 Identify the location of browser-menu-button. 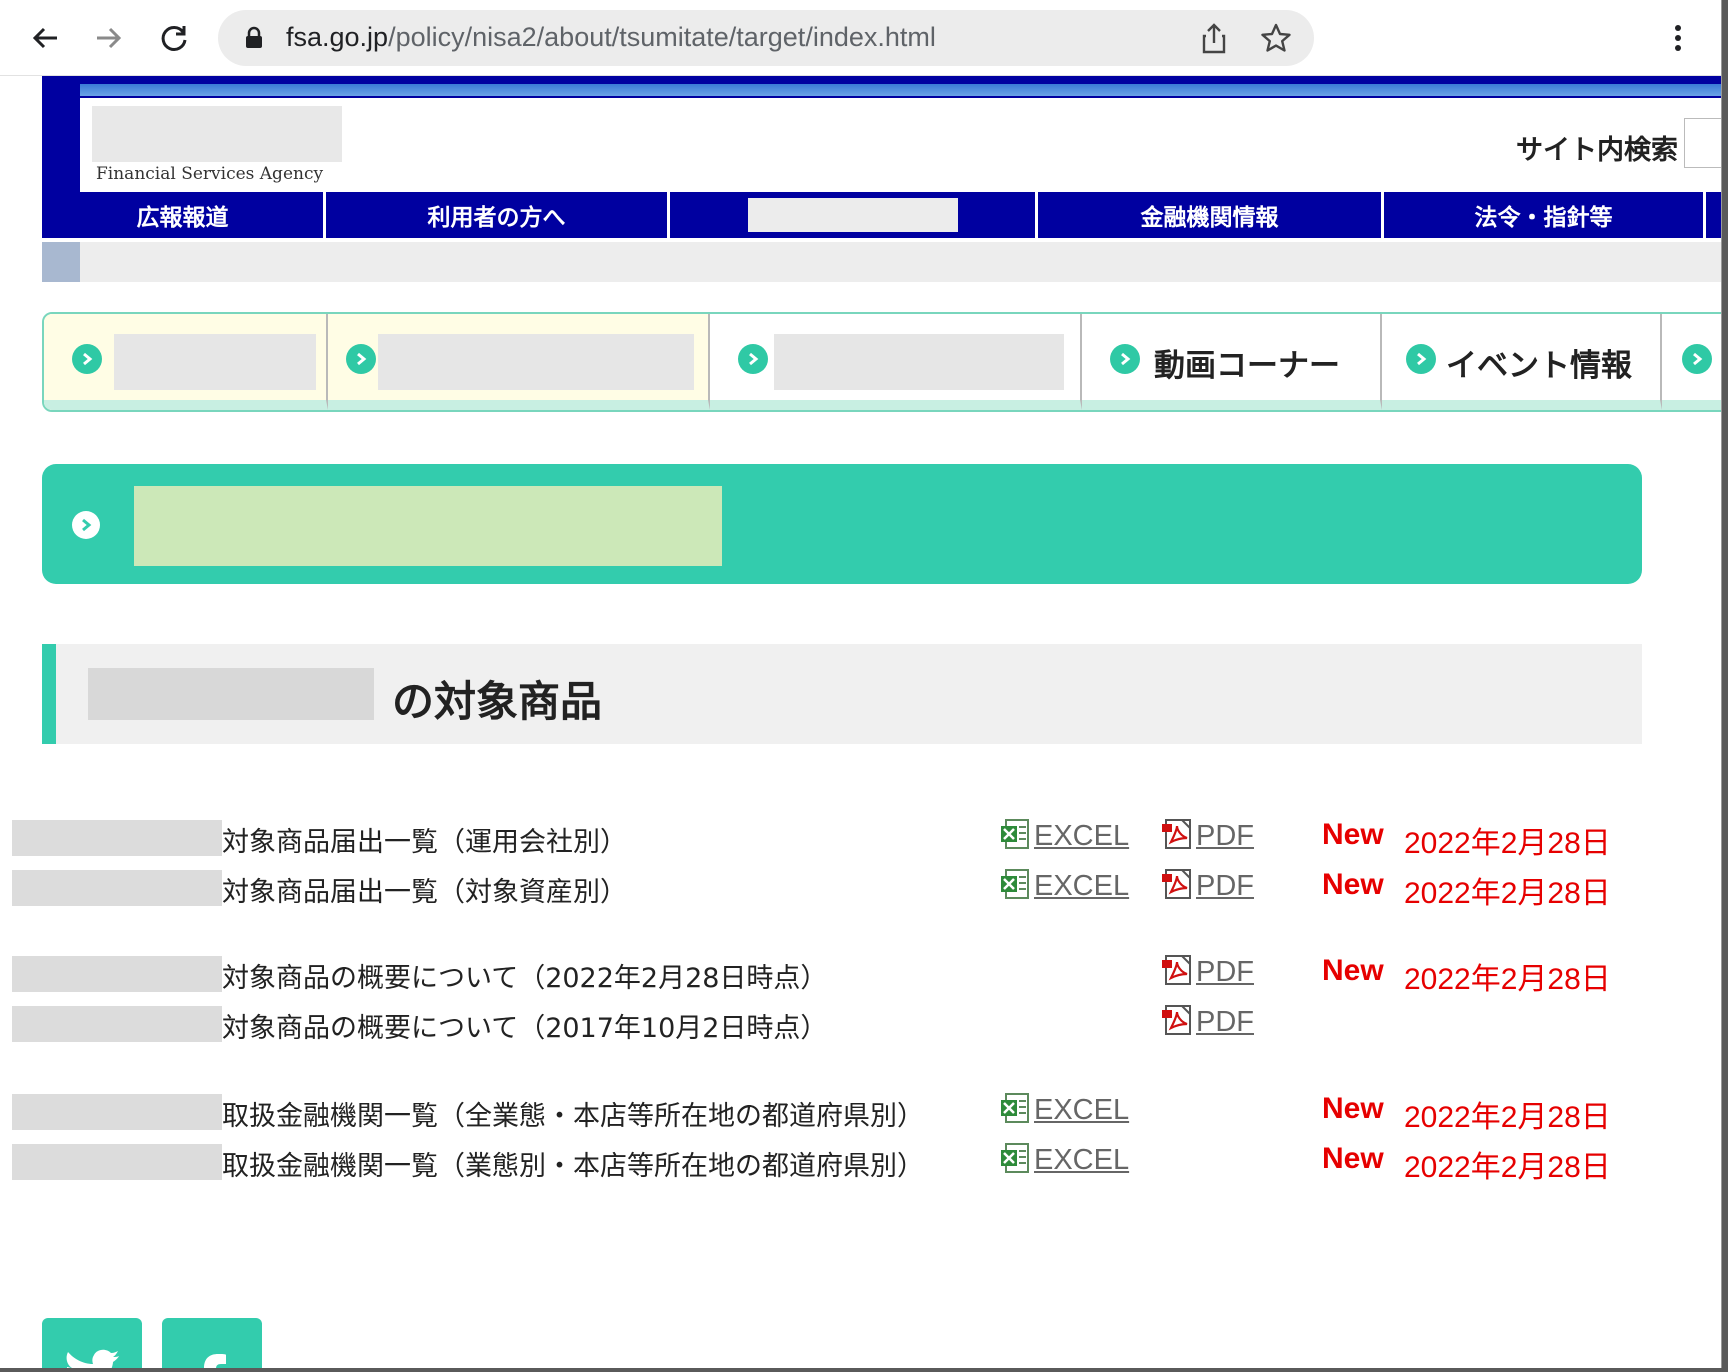
(1678, 38).